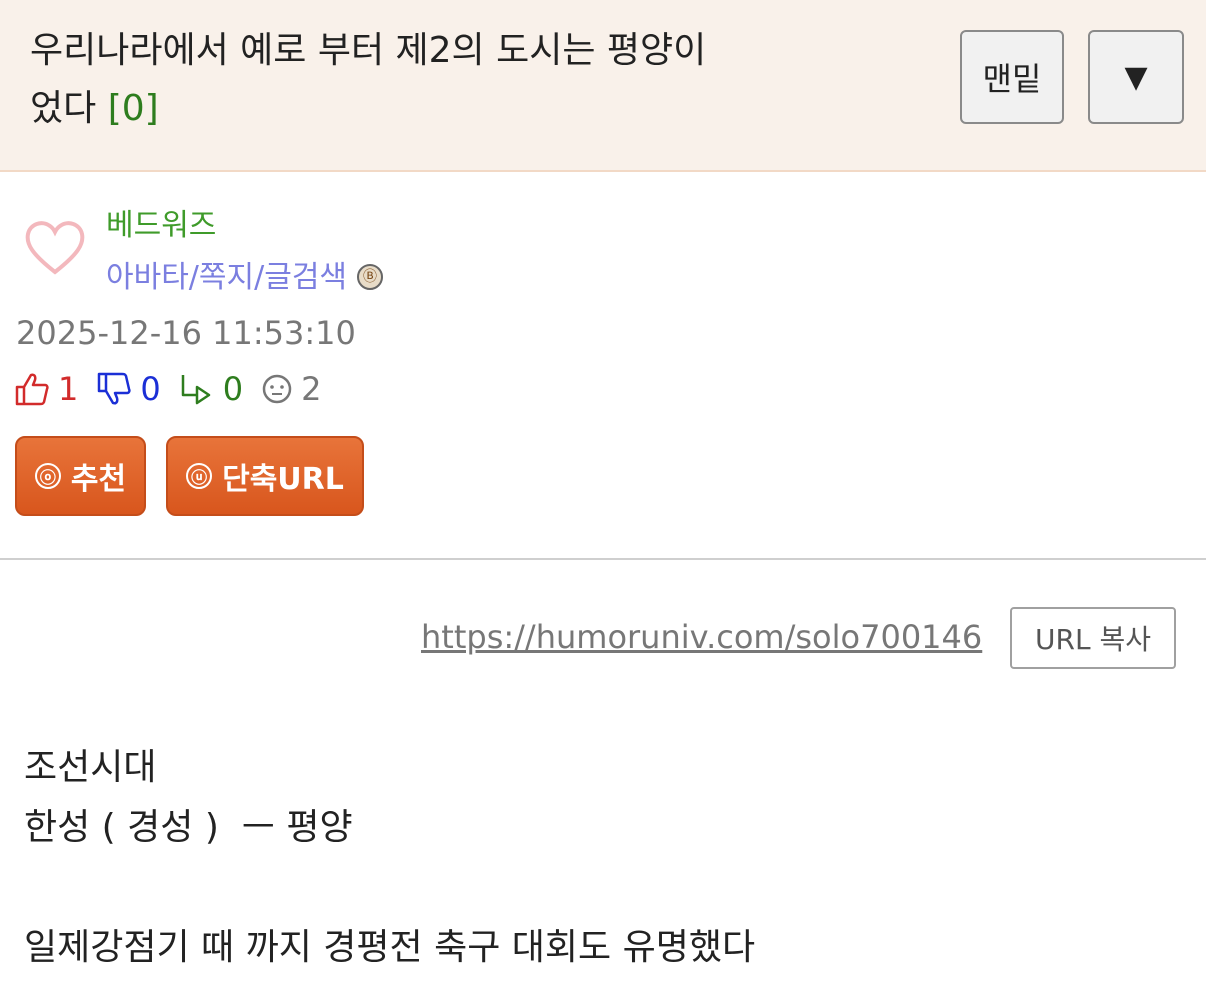  Describe the element at coordinates (68, 389) in the screenshot. I see `upvote-count: 1` at that location.